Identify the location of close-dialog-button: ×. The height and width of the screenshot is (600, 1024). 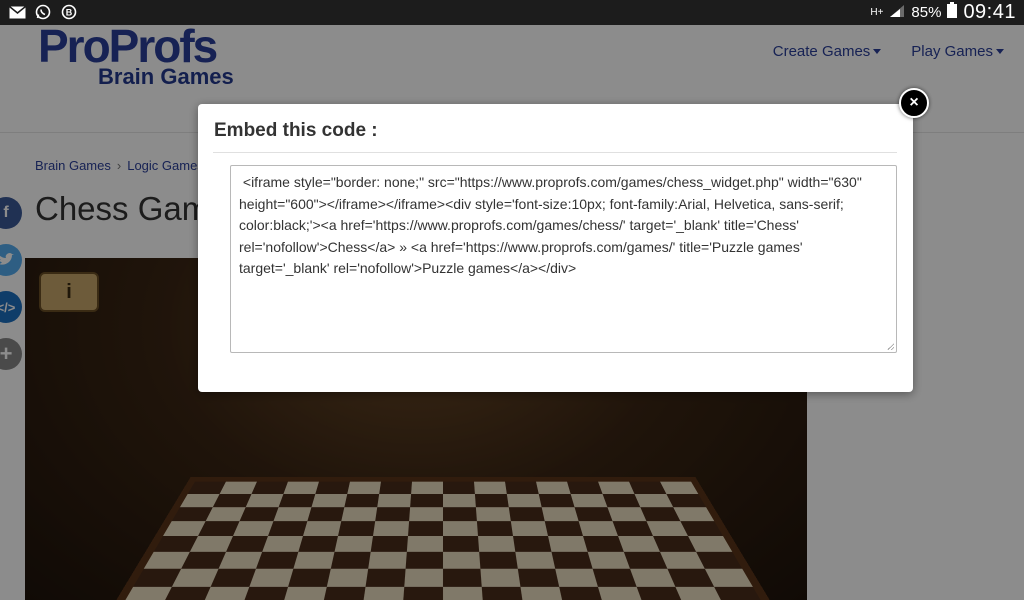
(914, 103).